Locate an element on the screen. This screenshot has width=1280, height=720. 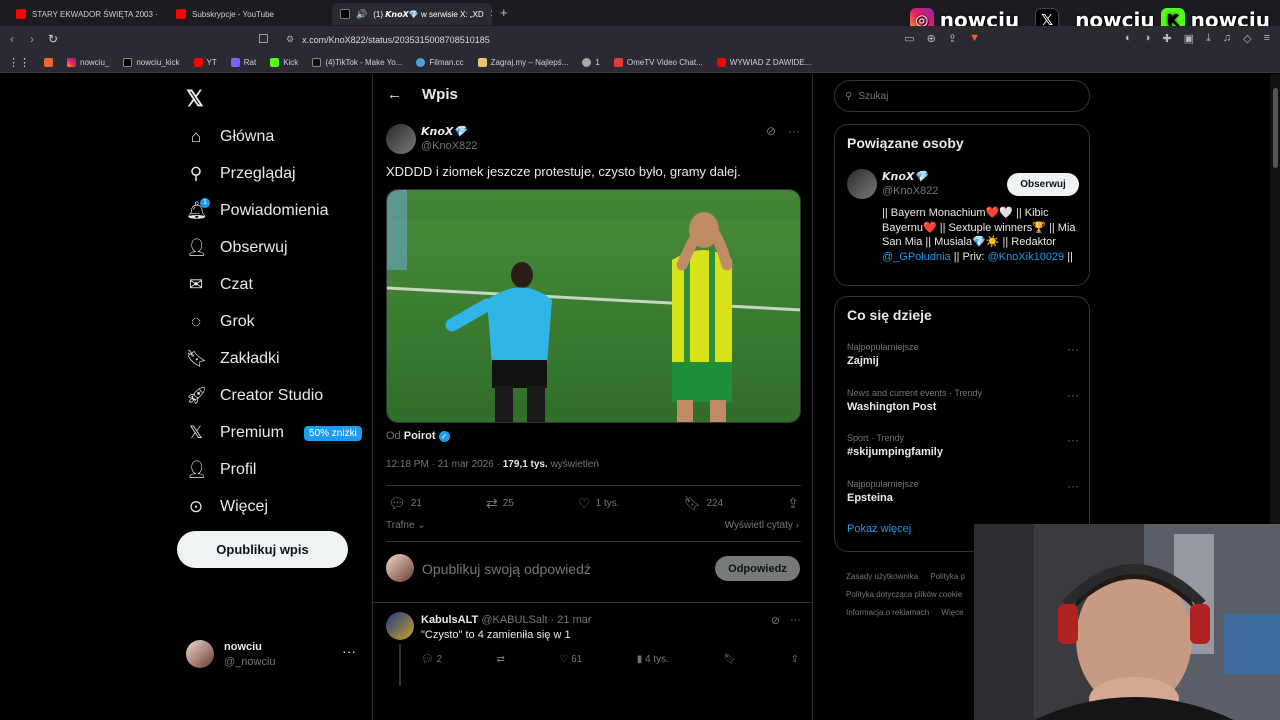
author-name: 𝙆𝙣𝙤𝙓💎 is located at coordinates (444, 131).